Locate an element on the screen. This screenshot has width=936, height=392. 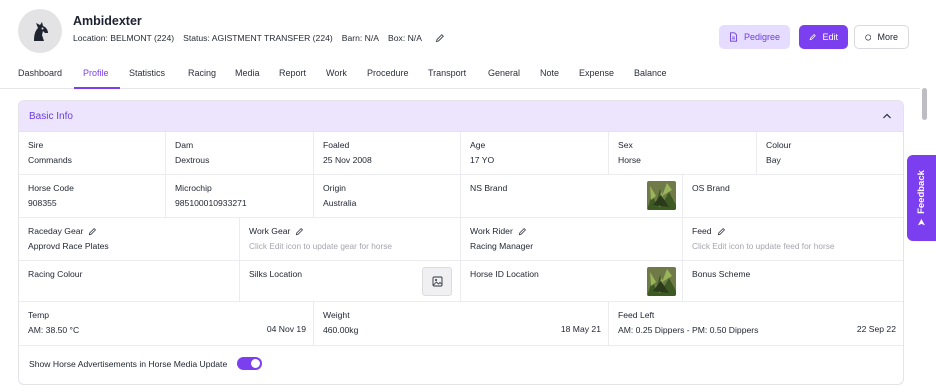
sire-label: Sire is located at coordinates (36, 145).